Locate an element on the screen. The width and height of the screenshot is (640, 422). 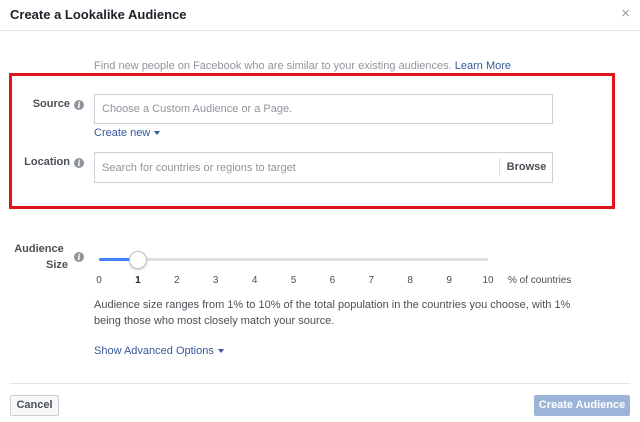
slider-tick-label: 6 is located at coordinates (332, 280).